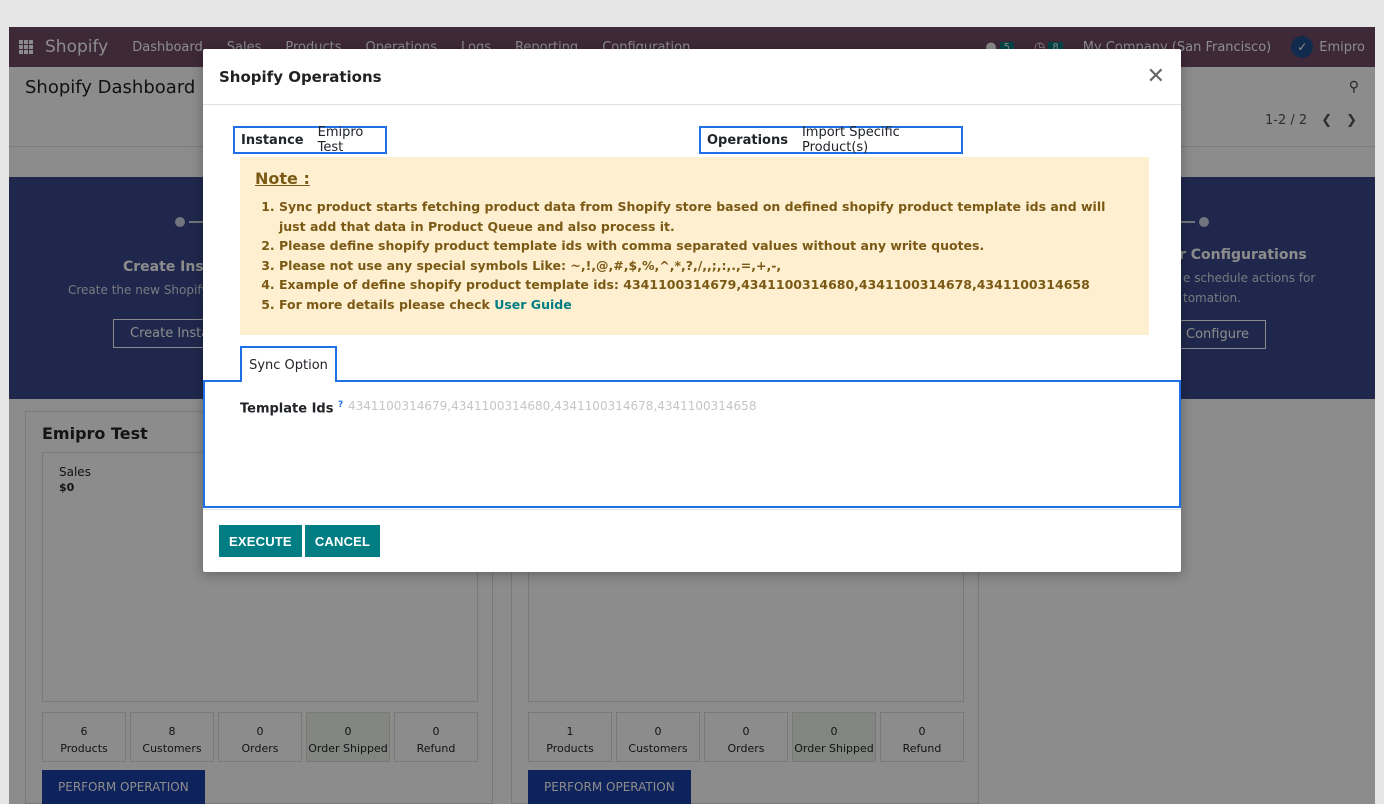  I want to click on dialog-footer: EXECUTE CANCEL, so click(692, 540).